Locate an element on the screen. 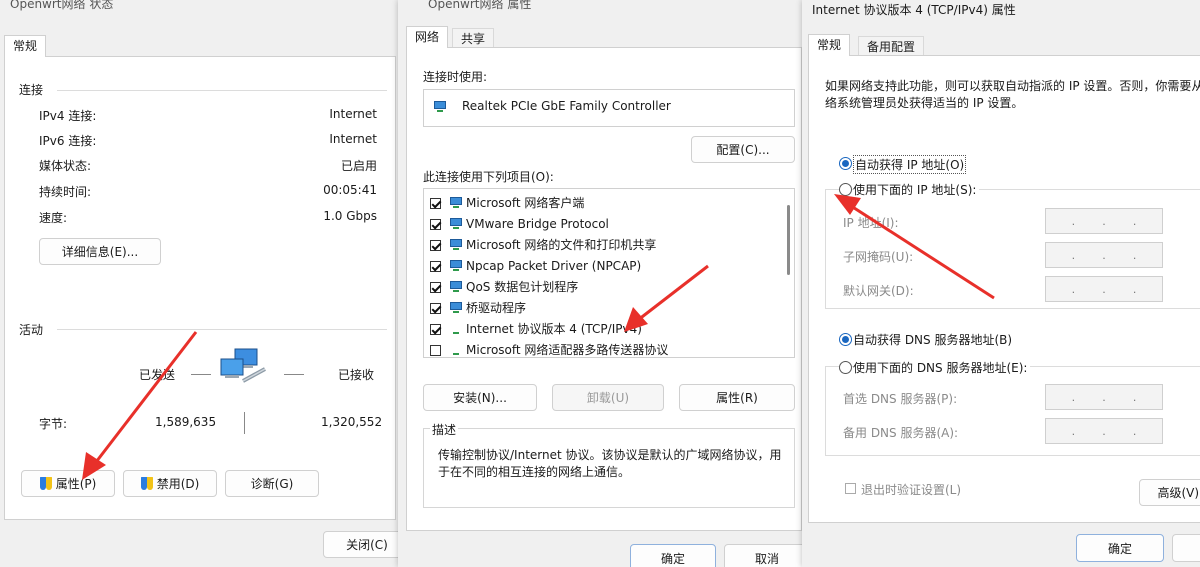 The width and height of the screenshot is (1200, 567). tab-network: 网络 is located at coordinates (427, 37).